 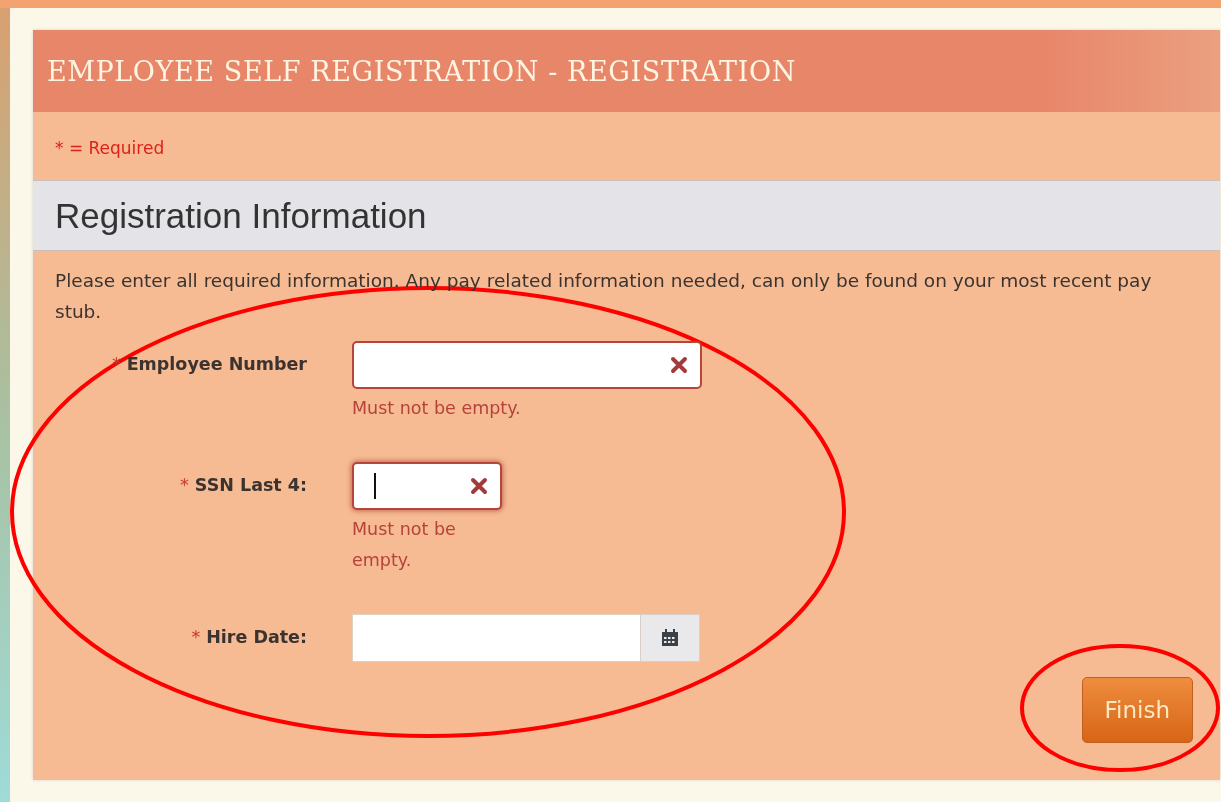 What do you see at coordinates (241, 215) in the screenshot?
I see `section-title: Registration Information` at bounding box center [241, 215].